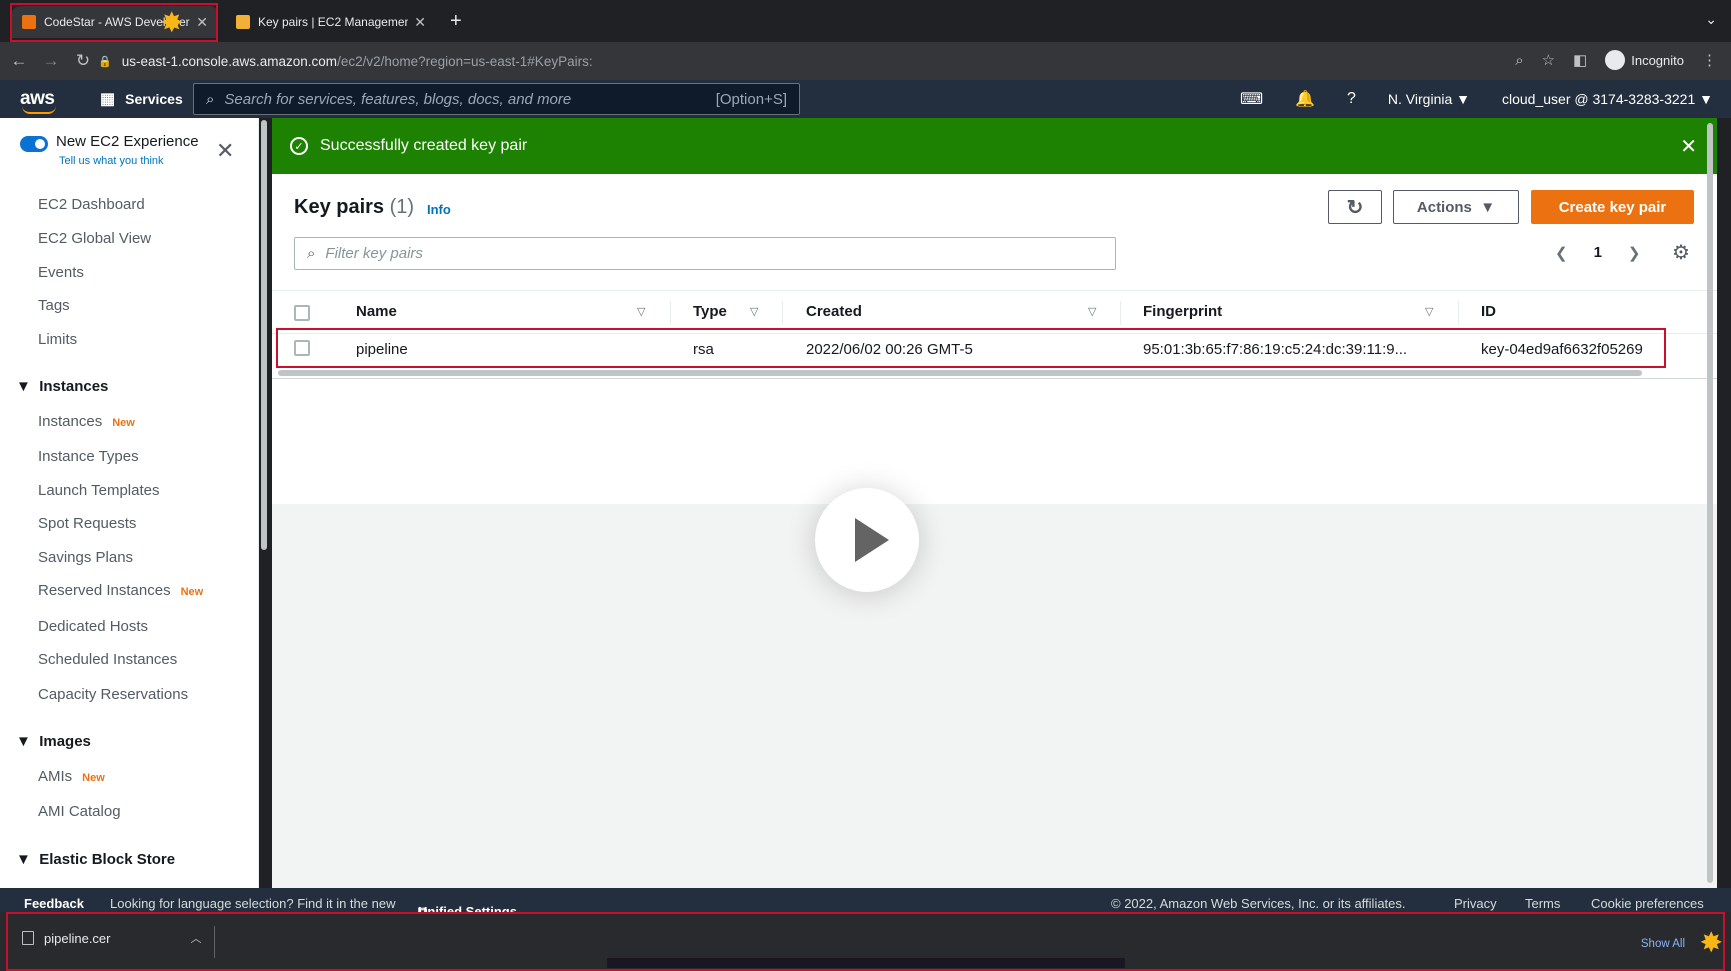 This screenshot has height=971, width=1731. What do you see at coordinates (302, 313) in the screenshot?
I see `select-all-checkbox` at bounding box center [302, 313].